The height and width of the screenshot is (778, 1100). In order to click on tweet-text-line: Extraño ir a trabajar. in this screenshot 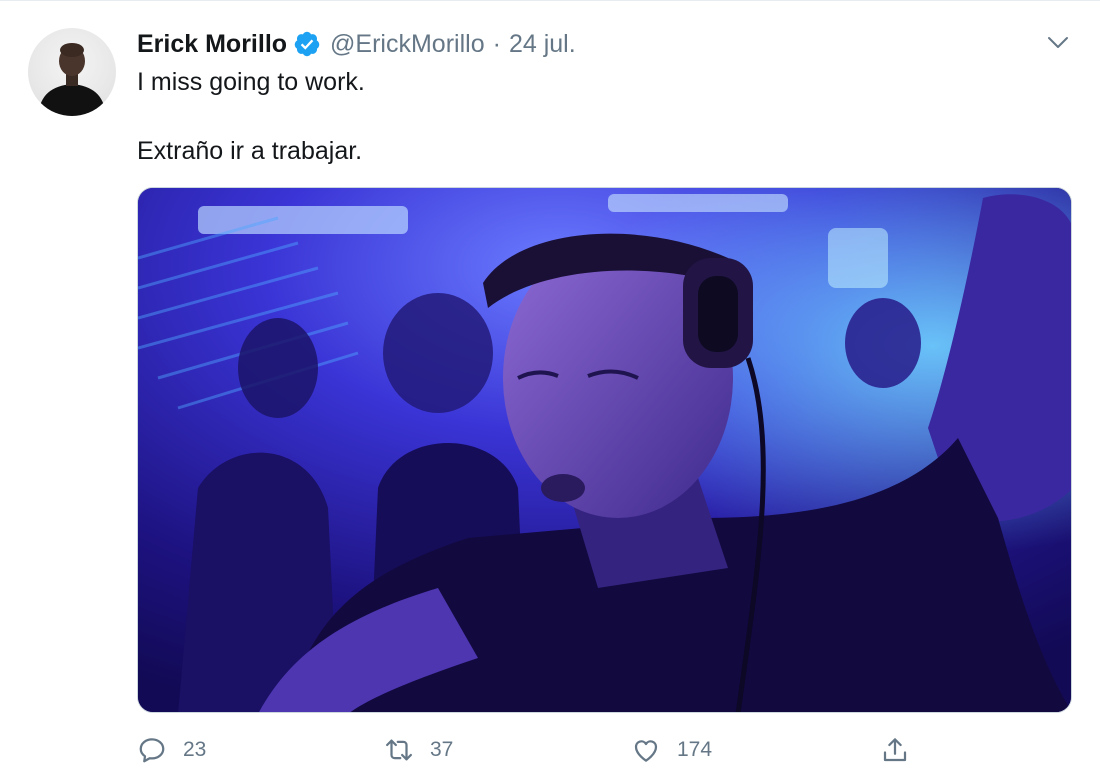, I will do `click(250, 151)`.